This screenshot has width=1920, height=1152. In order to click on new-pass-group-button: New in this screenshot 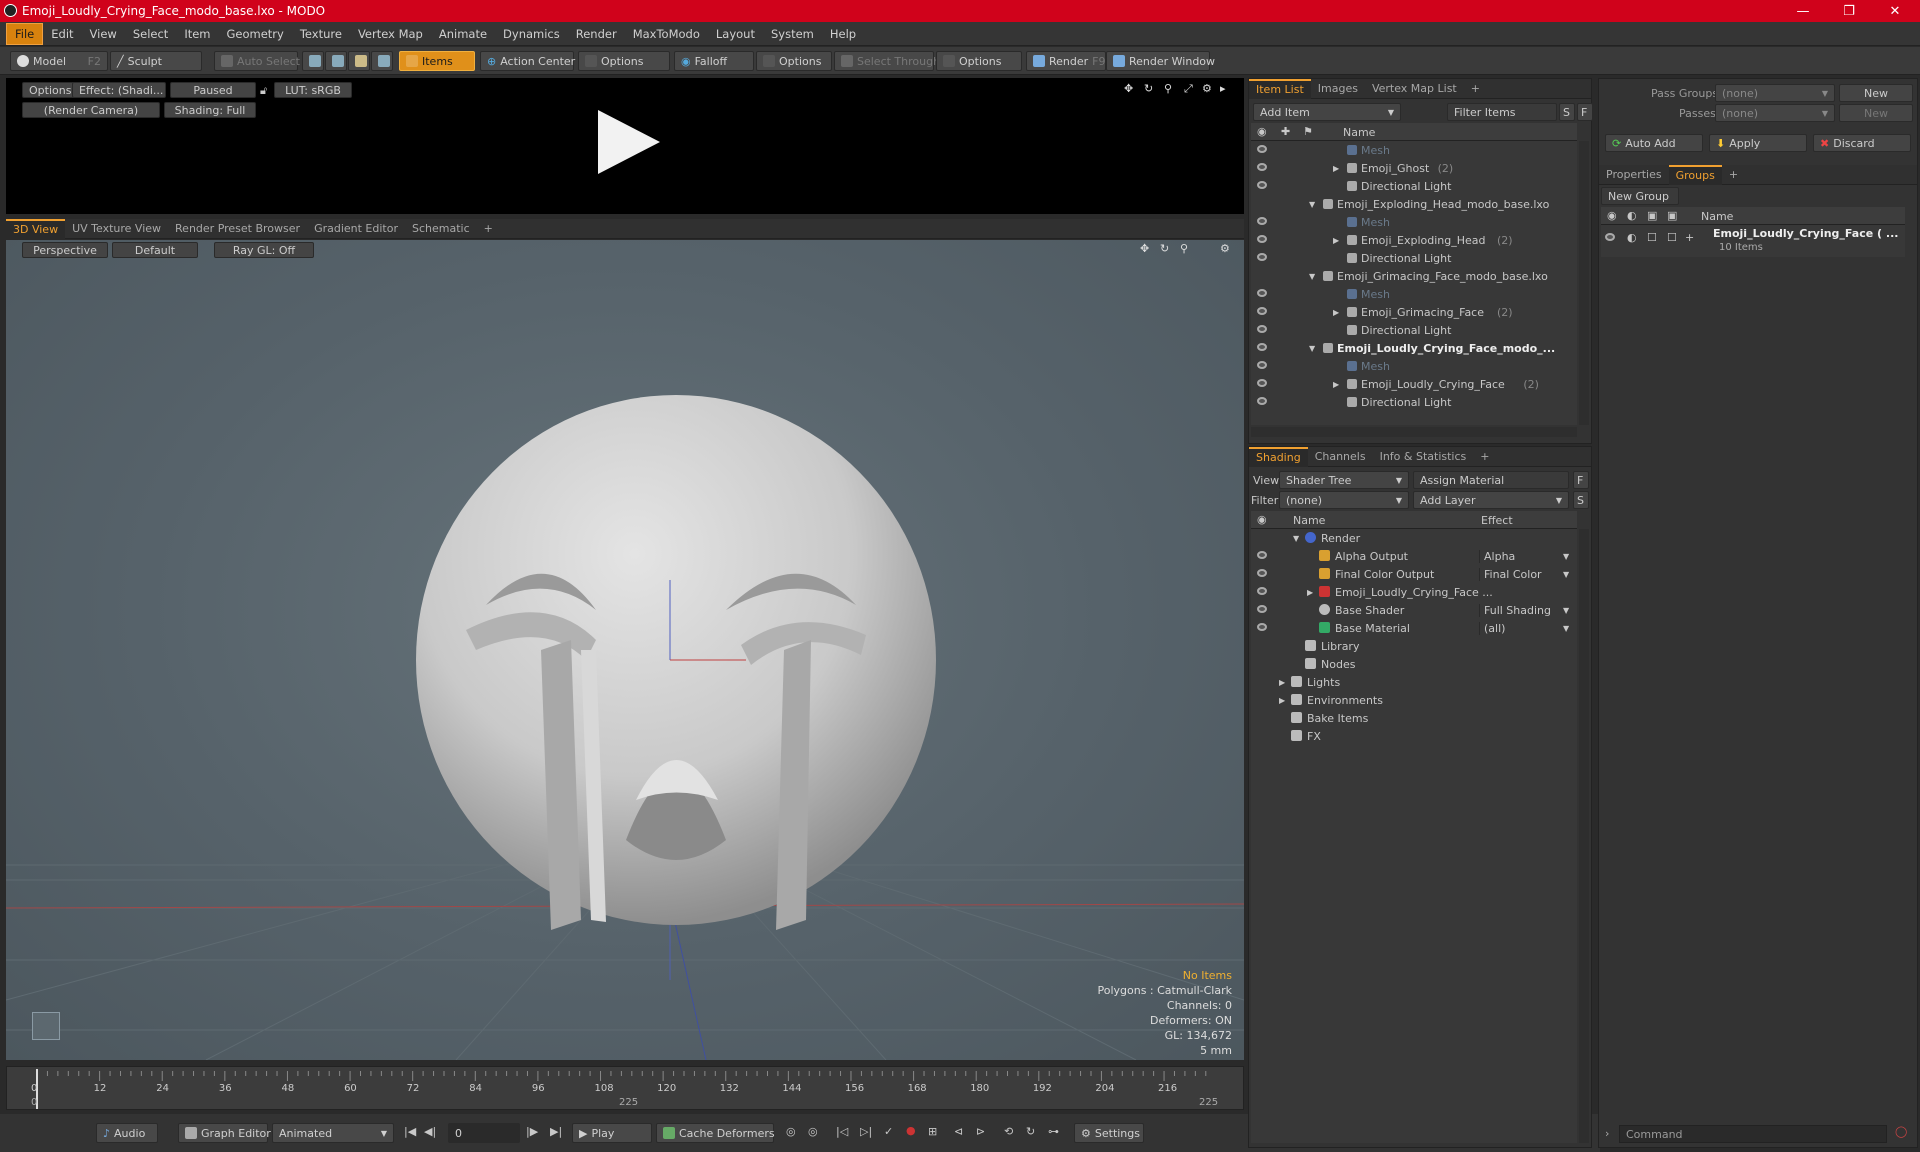, I will do `click(1876, 93)`.